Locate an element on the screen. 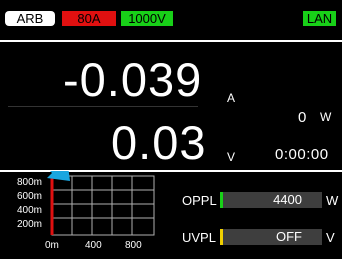  elapsed-time: 0:00:00 is located at coordinates (302, 154).